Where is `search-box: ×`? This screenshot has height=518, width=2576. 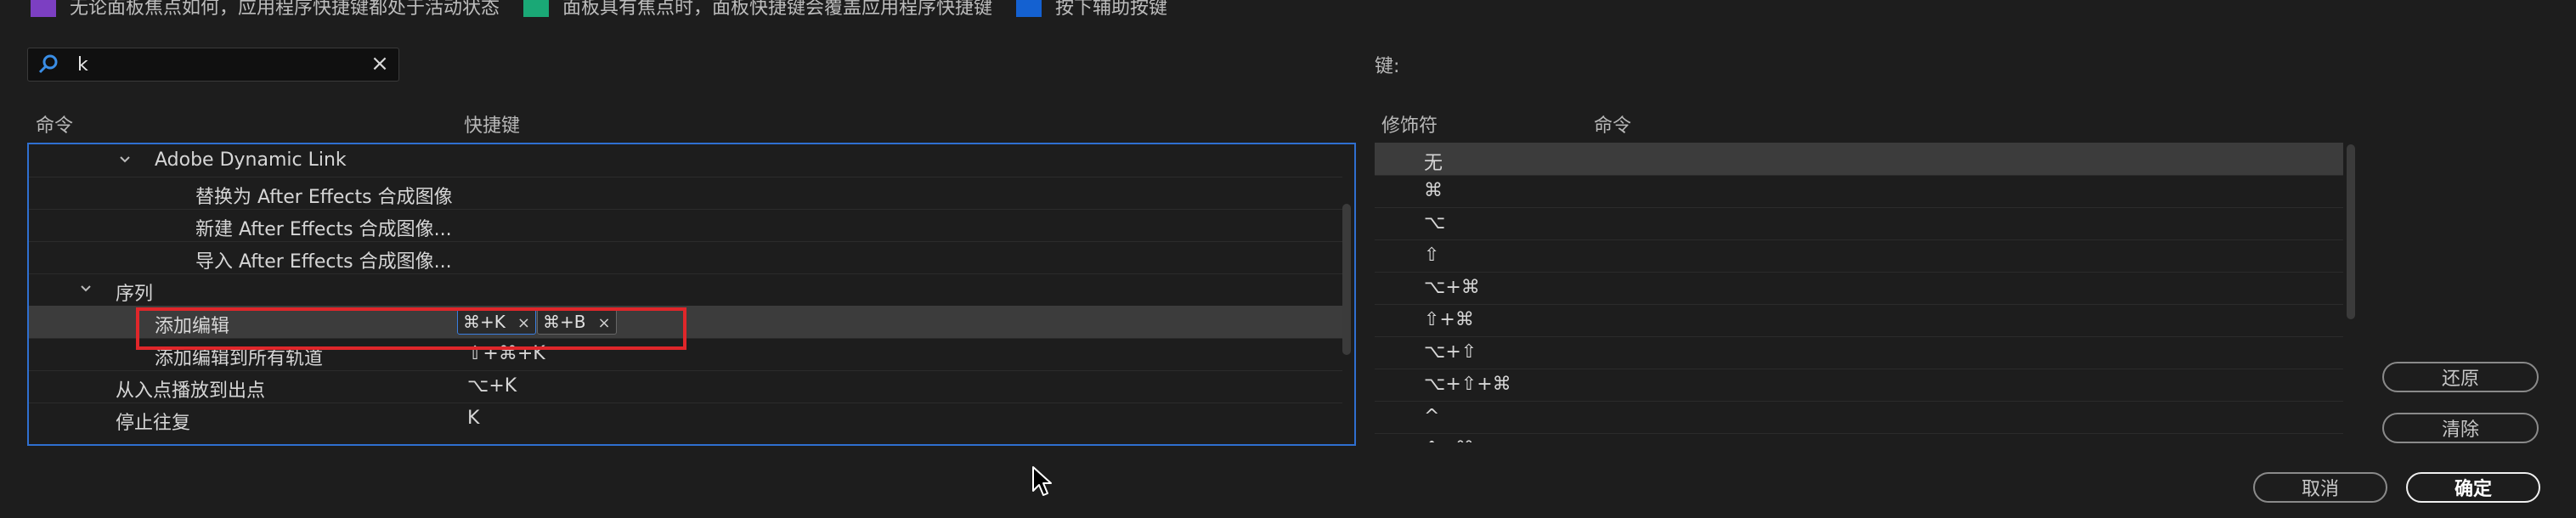 search-box: × is located at coordinates (213, 65).